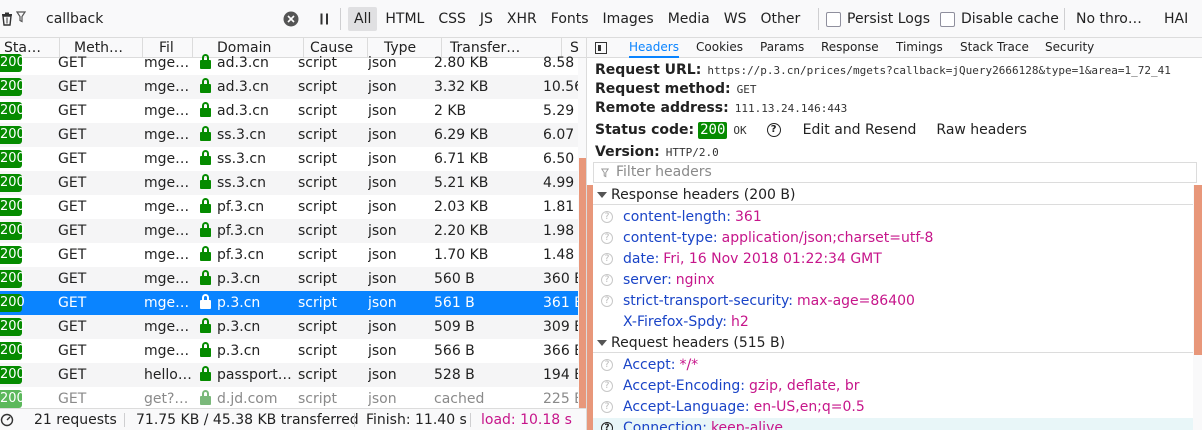  I want to click on headers-scroll-thumb, so click(1198, 270).